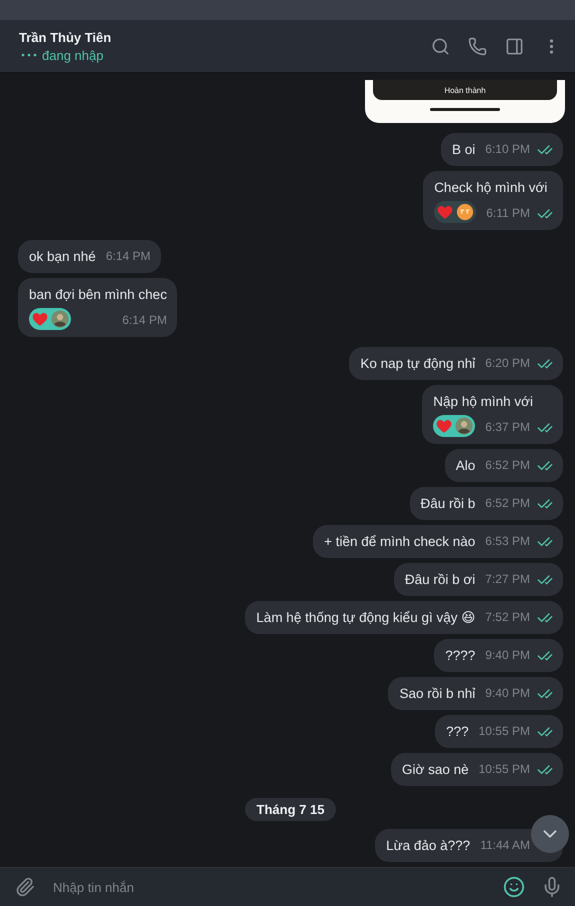 The height and width of the screenshot is (906, 575). I want to click on search-icon, so click(440, 46).